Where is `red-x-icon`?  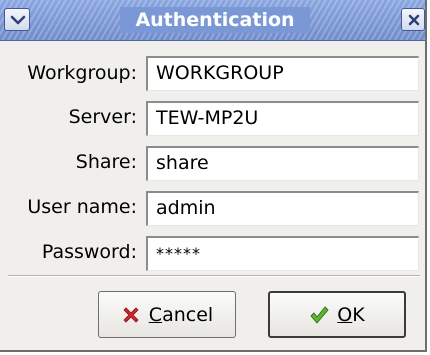 red-x-icon is located at coordinates (131, 314).